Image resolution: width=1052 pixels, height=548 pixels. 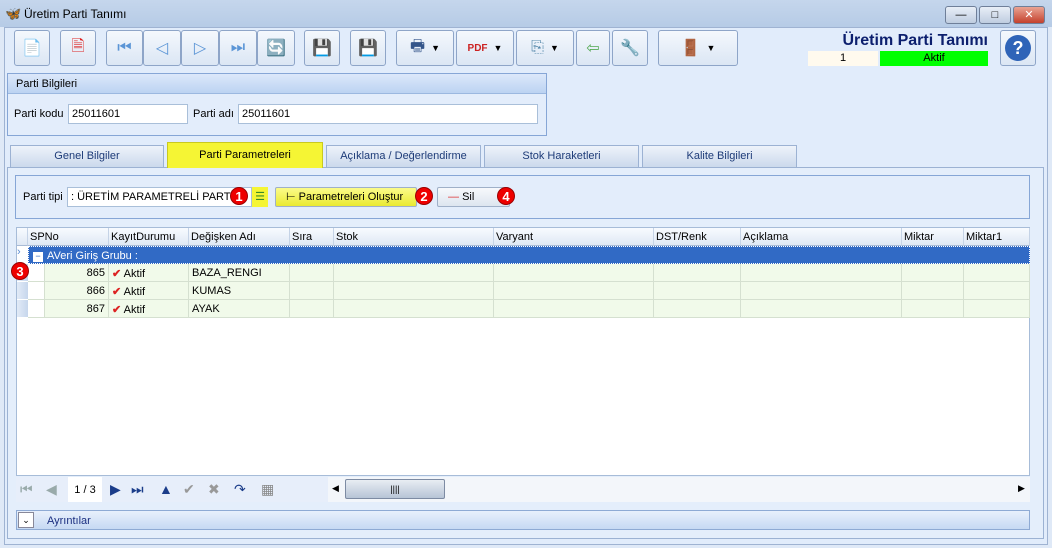 I want to click on spno-cell: 867, so click(x=77, y=309).